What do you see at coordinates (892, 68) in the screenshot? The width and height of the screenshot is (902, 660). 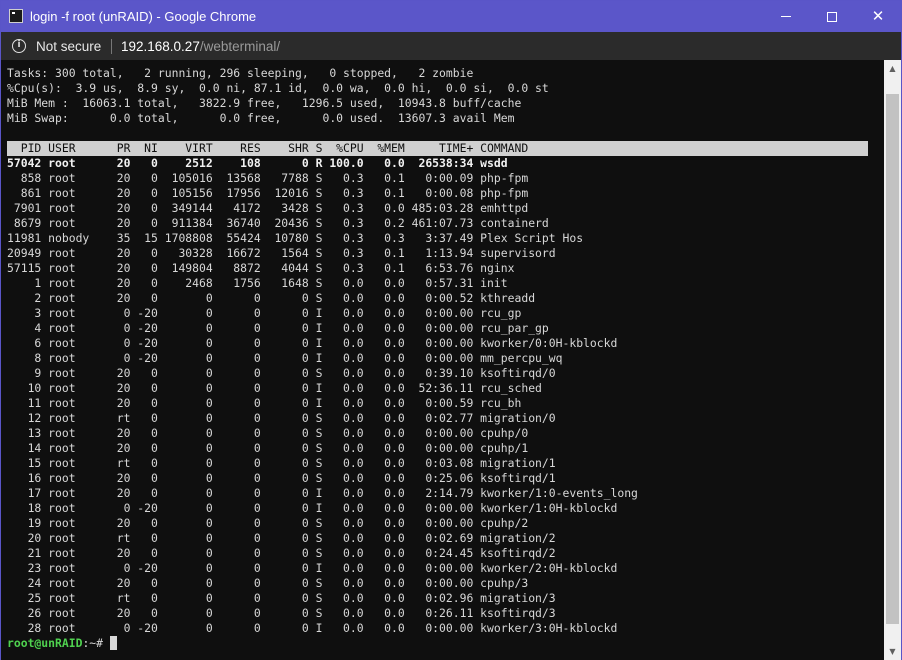 I see `scroll-up-icon: ▲` at bounding box center [892, 68].